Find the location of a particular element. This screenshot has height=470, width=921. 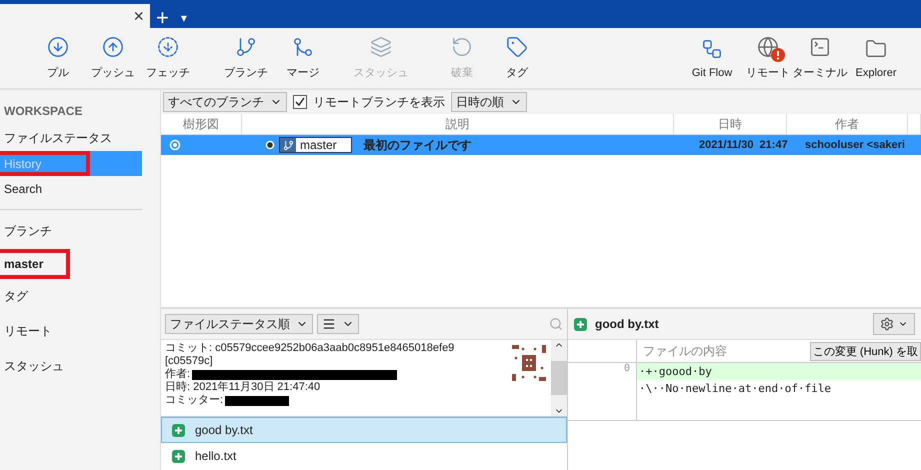

toolbar-button: タグ is located at coordinates (517, 58).